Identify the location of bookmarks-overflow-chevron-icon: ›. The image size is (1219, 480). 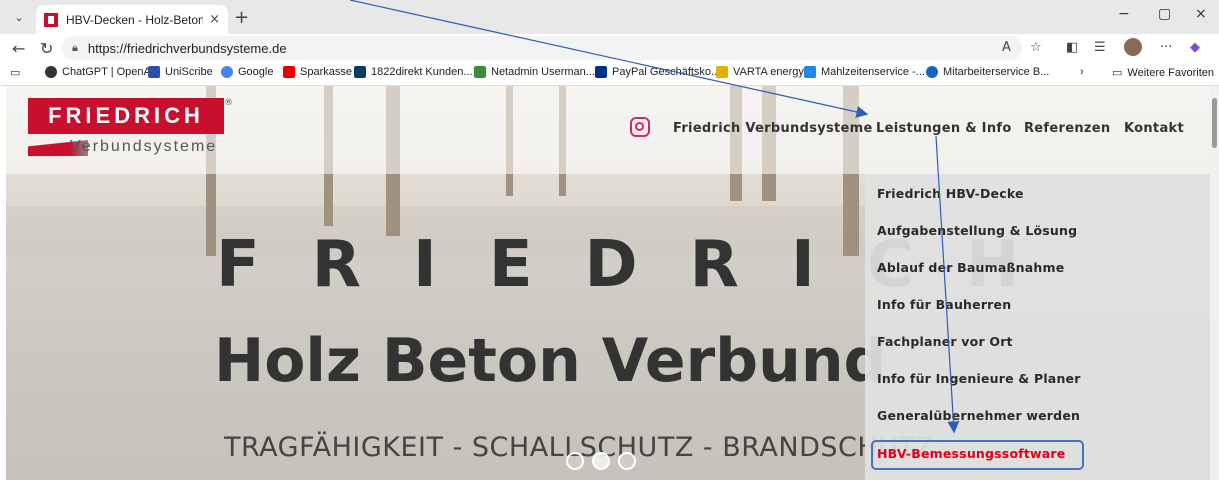
(1082, 72).